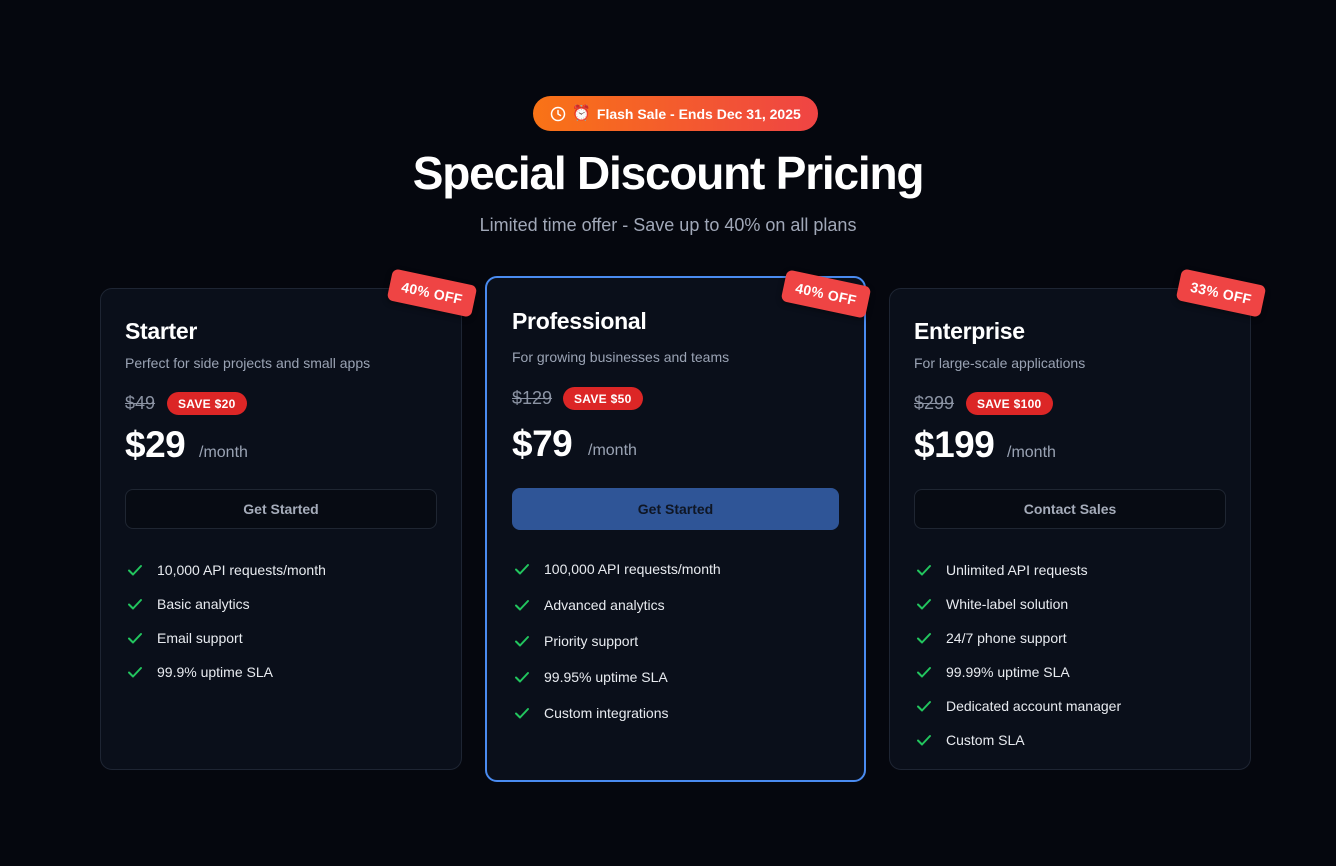  Describe the element at coordinates (606, 677) in the screenshot. I see `feature-label: 99.95% uptime SLA` at that location.